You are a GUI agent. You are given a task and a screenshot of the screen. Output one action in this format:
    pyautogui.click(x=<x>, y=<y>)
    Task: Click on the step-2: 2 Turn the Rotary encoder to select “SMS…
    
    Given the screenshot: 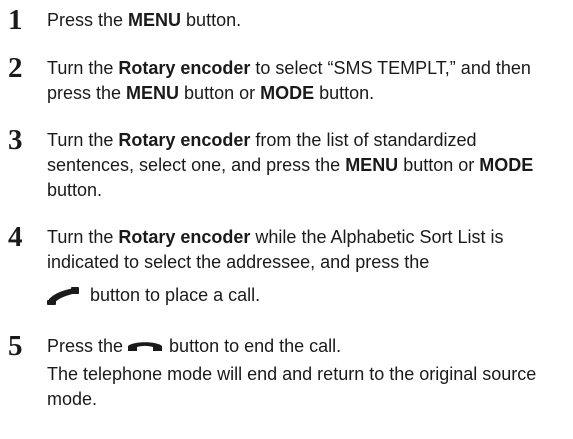 What is the action you would take?
    pyautogui.click(x=288, y=79)
    